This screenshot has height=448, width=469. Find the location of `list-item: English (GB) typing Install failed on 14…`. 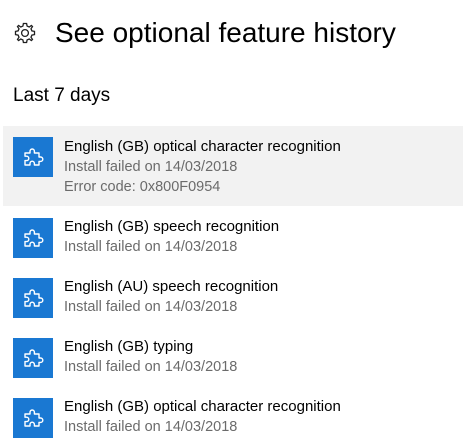

list-item: English (GB) typing Install failed on 14… is located at coordinates (233, 356).